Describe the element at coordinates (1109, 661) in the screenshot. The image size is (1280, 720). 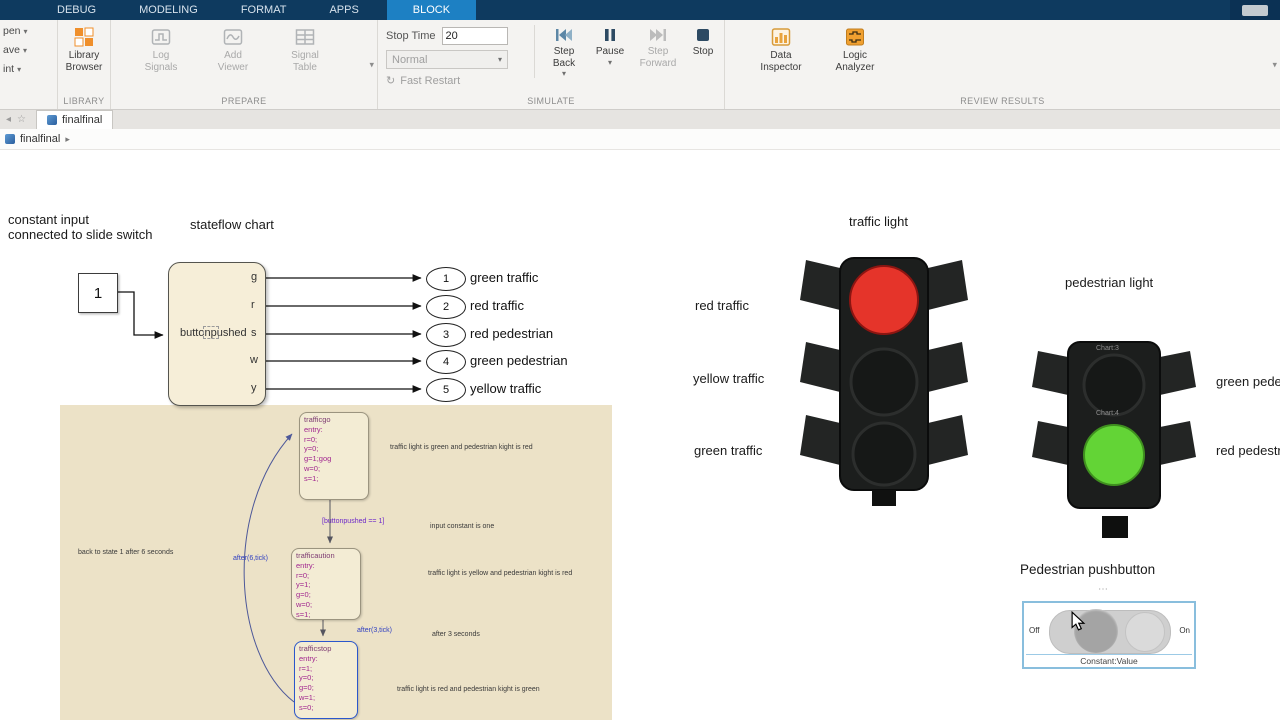
I see `switch-binding-caption: Constant:Value` at that location.